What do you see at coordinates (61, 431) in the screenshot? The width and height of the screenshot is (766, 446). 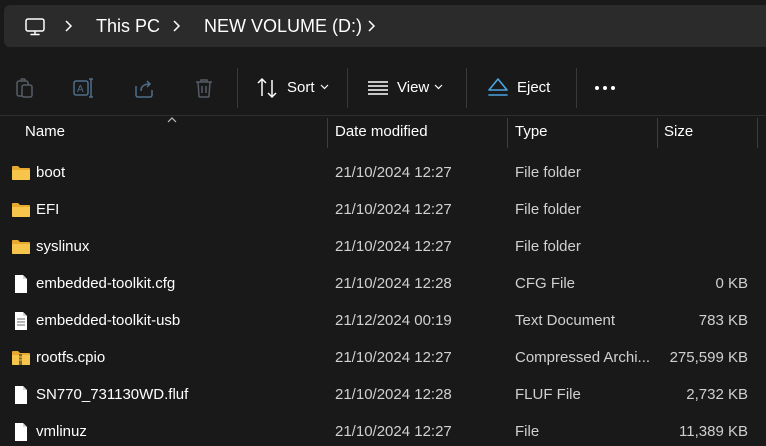 I see `file-name: vmlinuz` at bounding box center [61, 431].